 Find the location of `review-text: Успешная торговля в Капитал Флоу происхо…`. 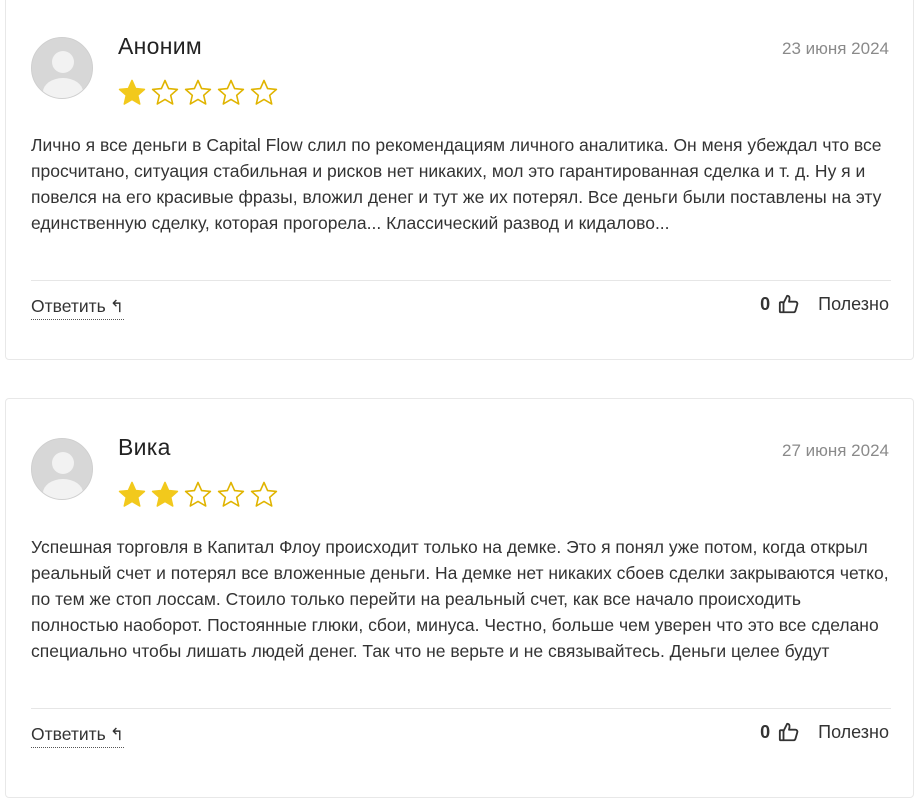

review-text: Успешная торговля в Капитал Флоу происхо… is located at coordinates (460, 599).